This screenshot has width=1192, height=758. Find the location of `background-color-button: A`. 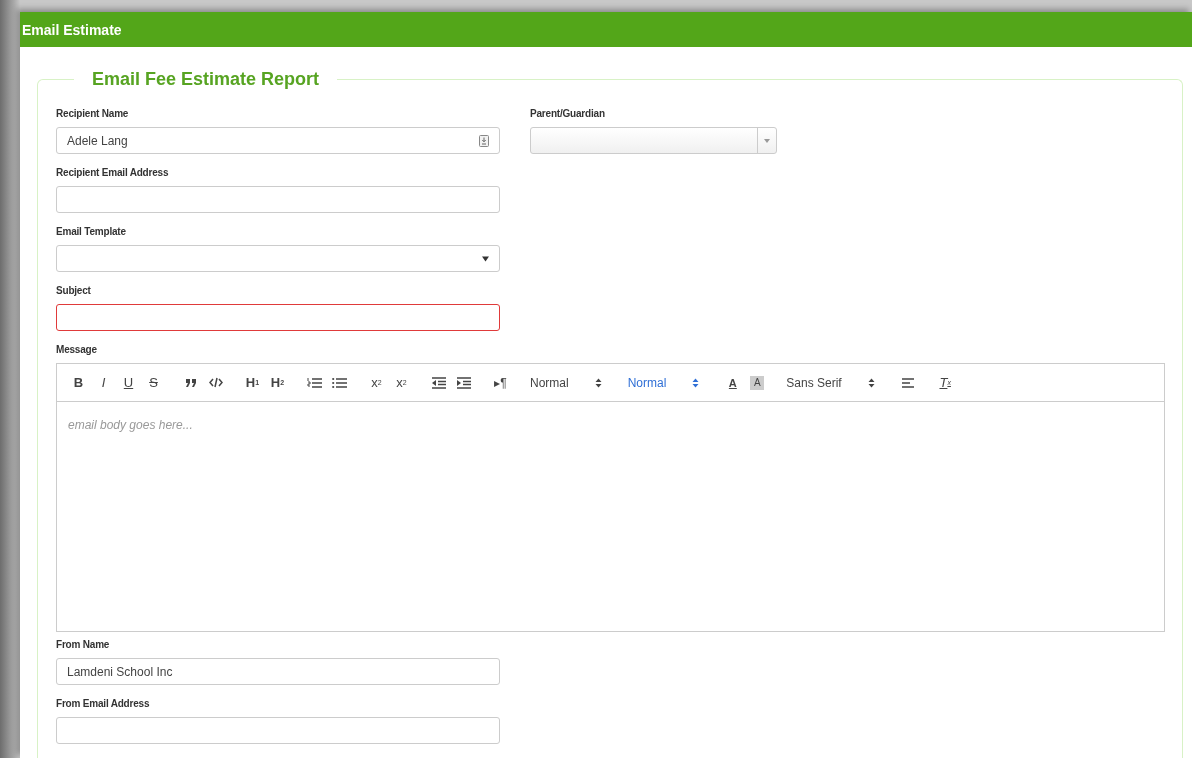

background-color-button: A is located at coordinates (757, 382).